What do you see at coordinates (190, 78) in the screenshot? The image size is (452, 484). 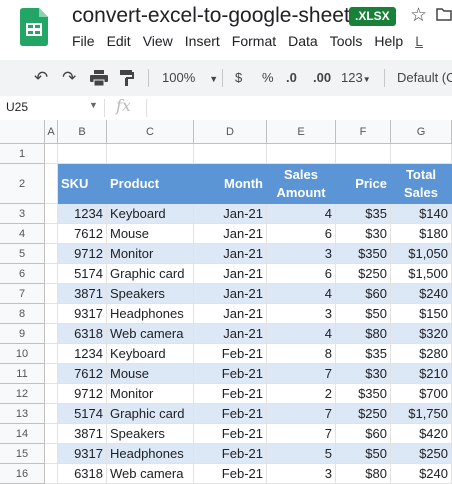 I see `zoom-select: 100% ▼` at bounding box center [190, 78].